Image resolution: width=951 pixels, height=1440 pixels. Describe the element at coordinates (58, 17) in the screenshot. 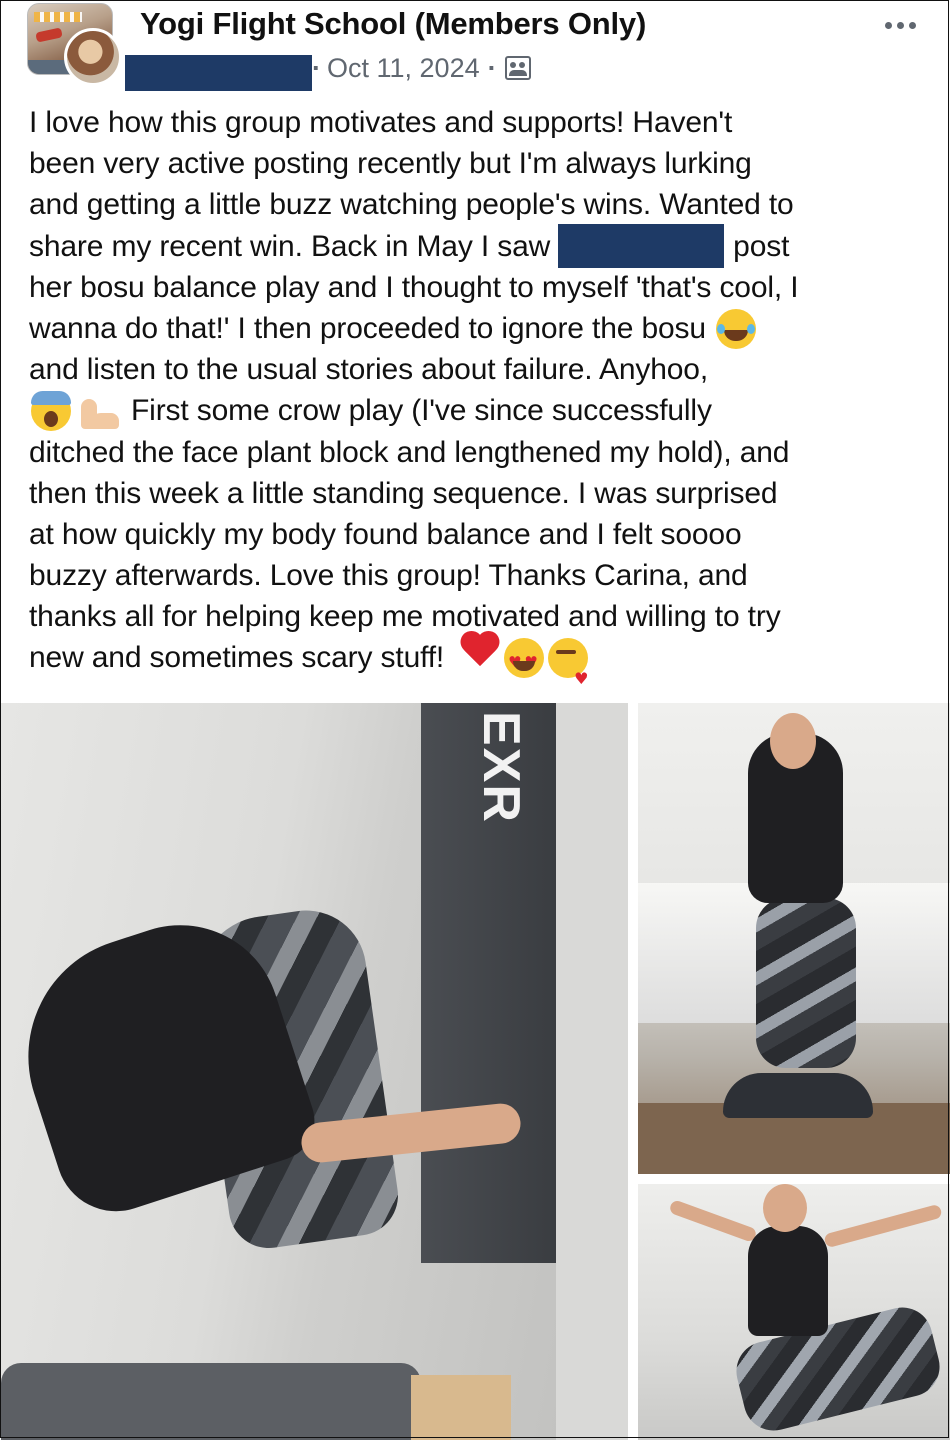

I see `group-avatar-stripe` at that location.